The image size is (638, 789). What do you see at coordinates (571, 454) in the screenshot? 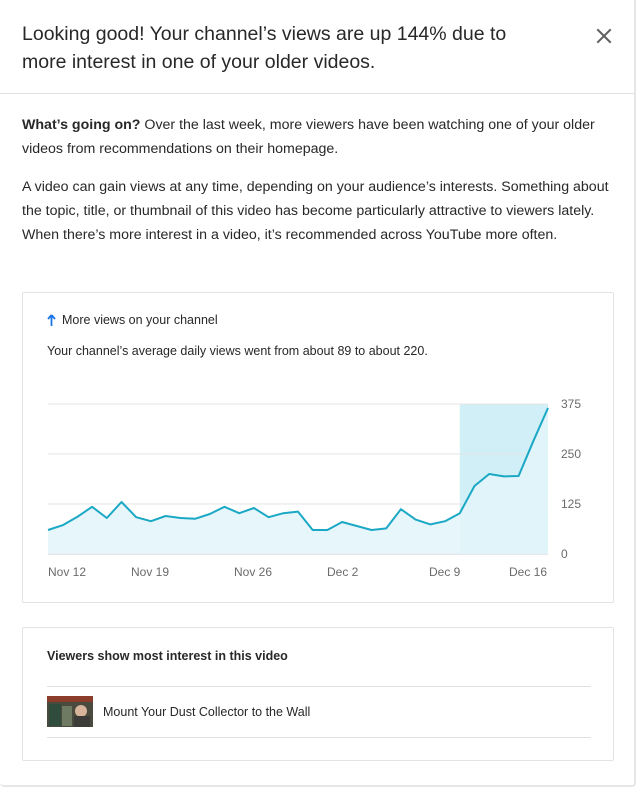
I see `y-tick-label: 250` at bounding box center [571, 454].